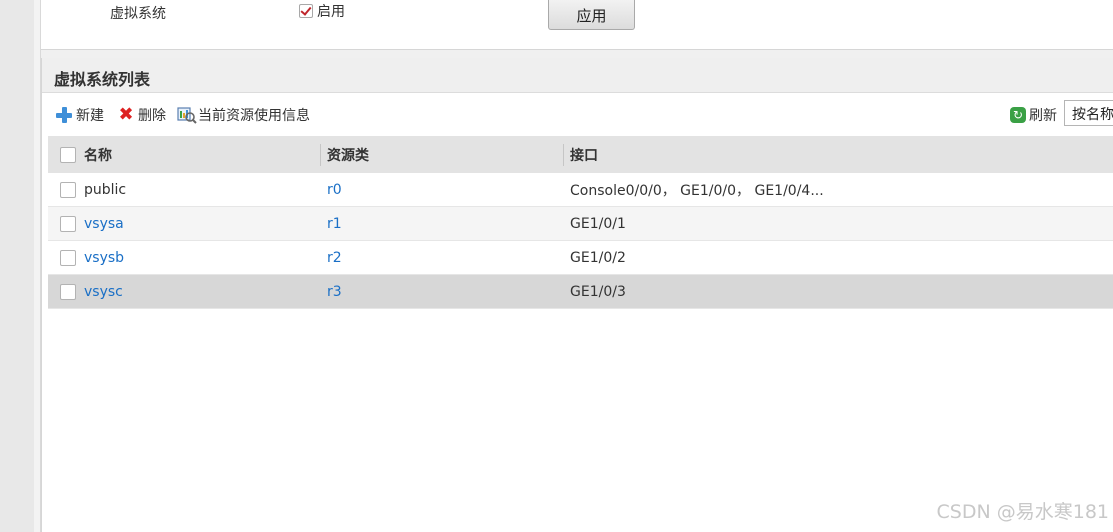 This screenshot has width=1113, height=532. I want to click on enable-option: 启用, so click(322, 11).